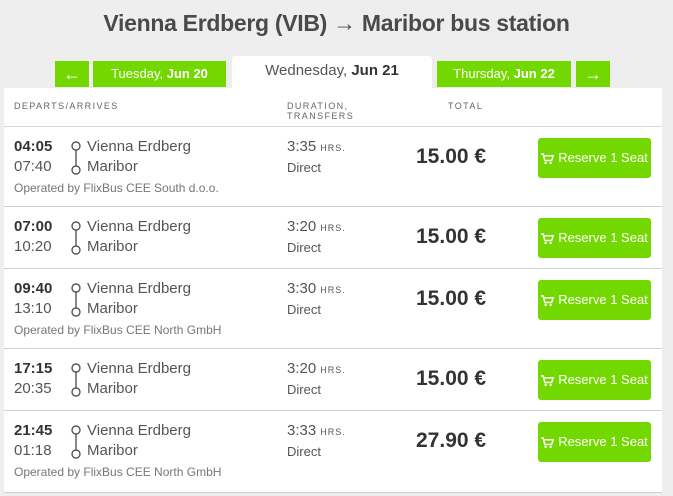  I want to click on arrival-time: 13:10, so click(33, 308).